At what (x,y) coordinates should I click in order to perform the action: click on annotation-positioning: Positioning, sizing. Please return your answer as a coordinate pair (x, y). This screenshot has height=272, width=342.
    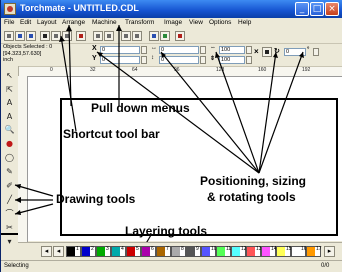
    Looking at the image, I should click on (253, 181).